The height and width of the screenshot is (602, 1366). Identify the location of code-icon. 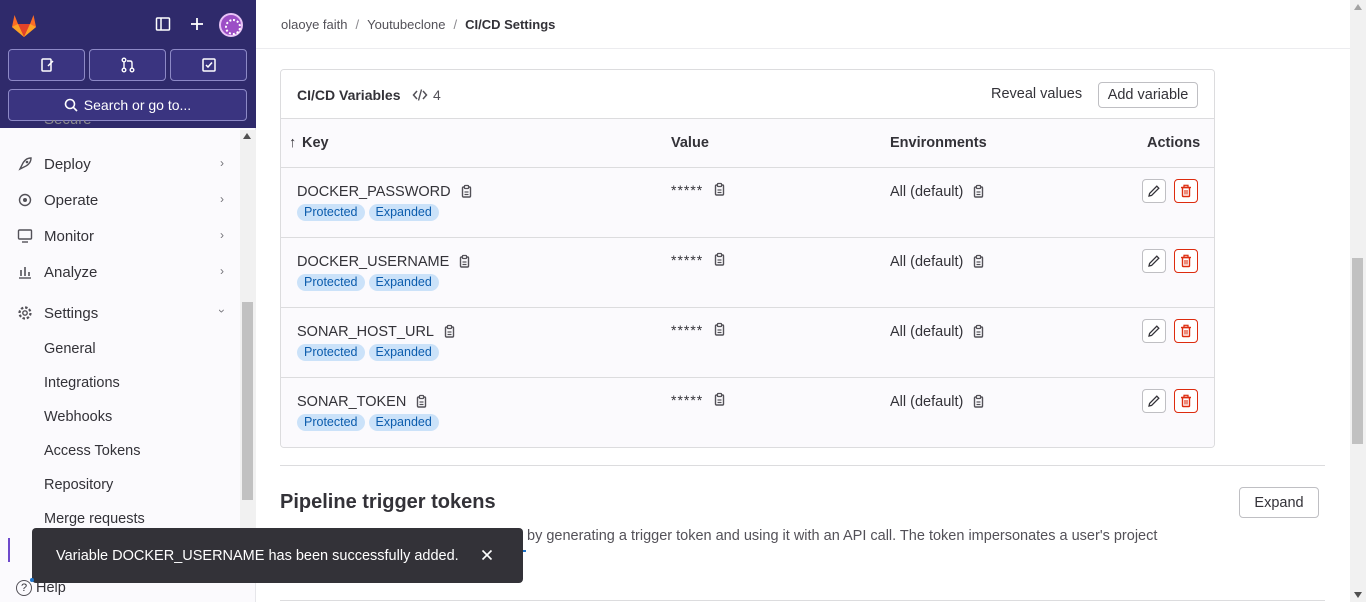
(420, 95).